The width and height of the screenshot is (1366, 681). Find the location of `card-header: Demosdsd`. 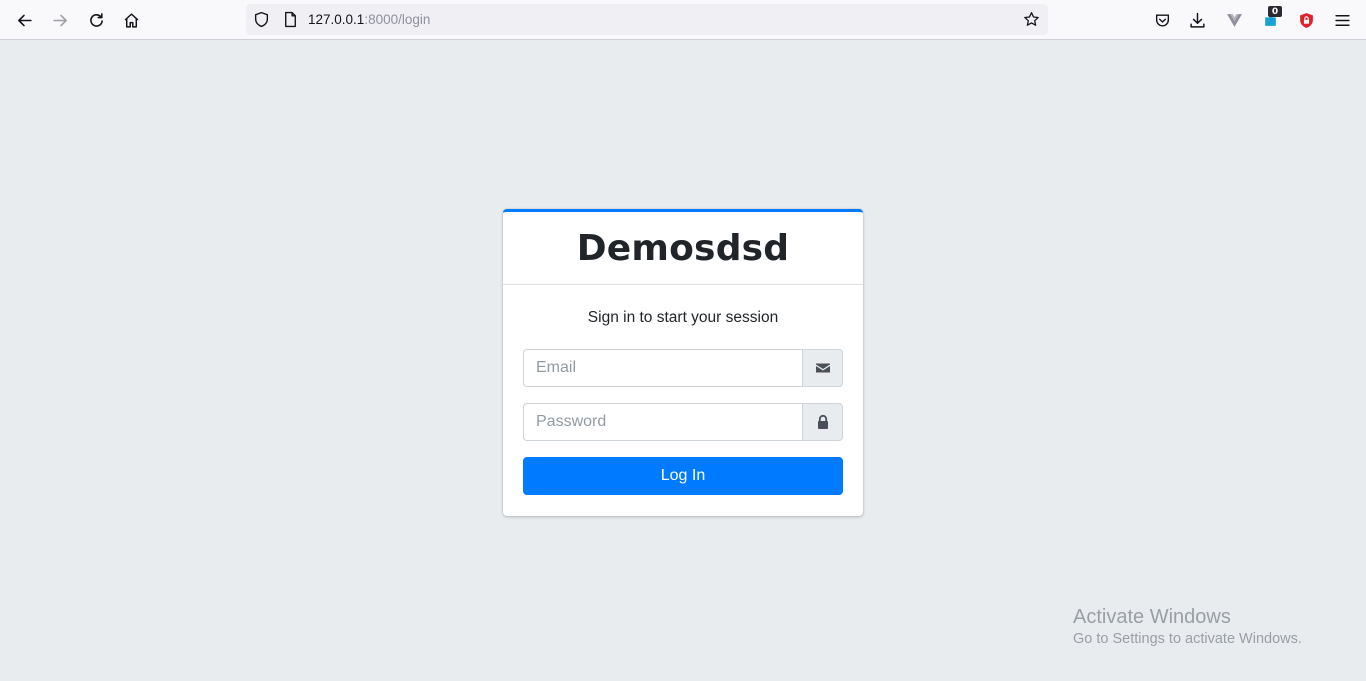

card-header: Demosdsd is located at coordinates (683, 248).